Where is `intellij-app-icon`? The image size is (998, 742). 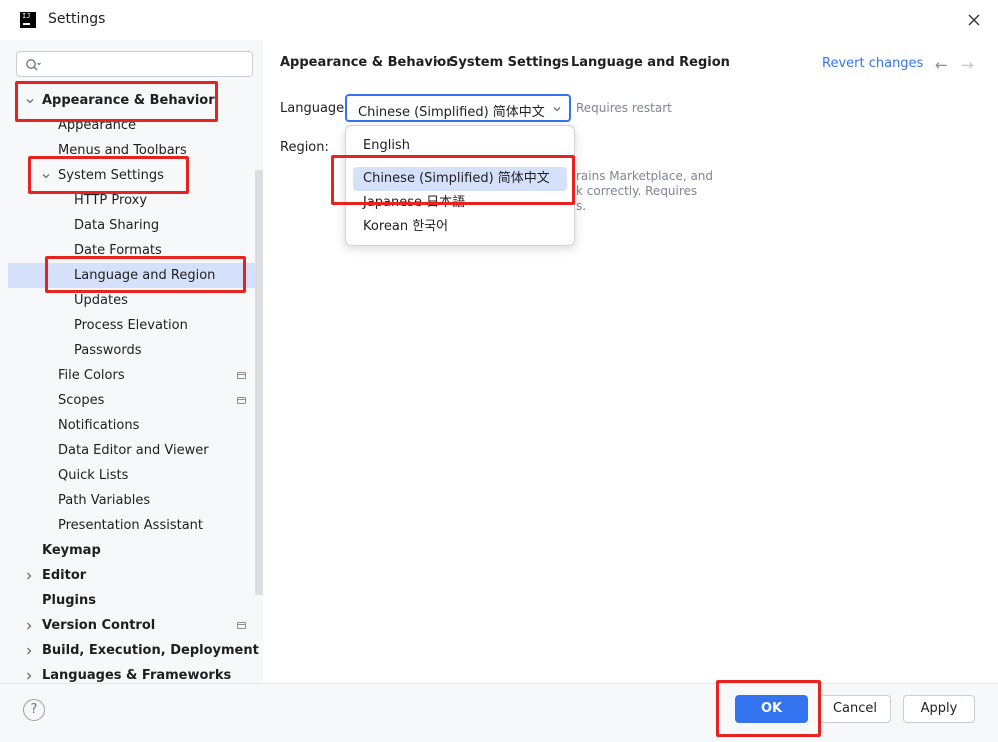 intellij-app-icon is located at coordinates (28, 20).